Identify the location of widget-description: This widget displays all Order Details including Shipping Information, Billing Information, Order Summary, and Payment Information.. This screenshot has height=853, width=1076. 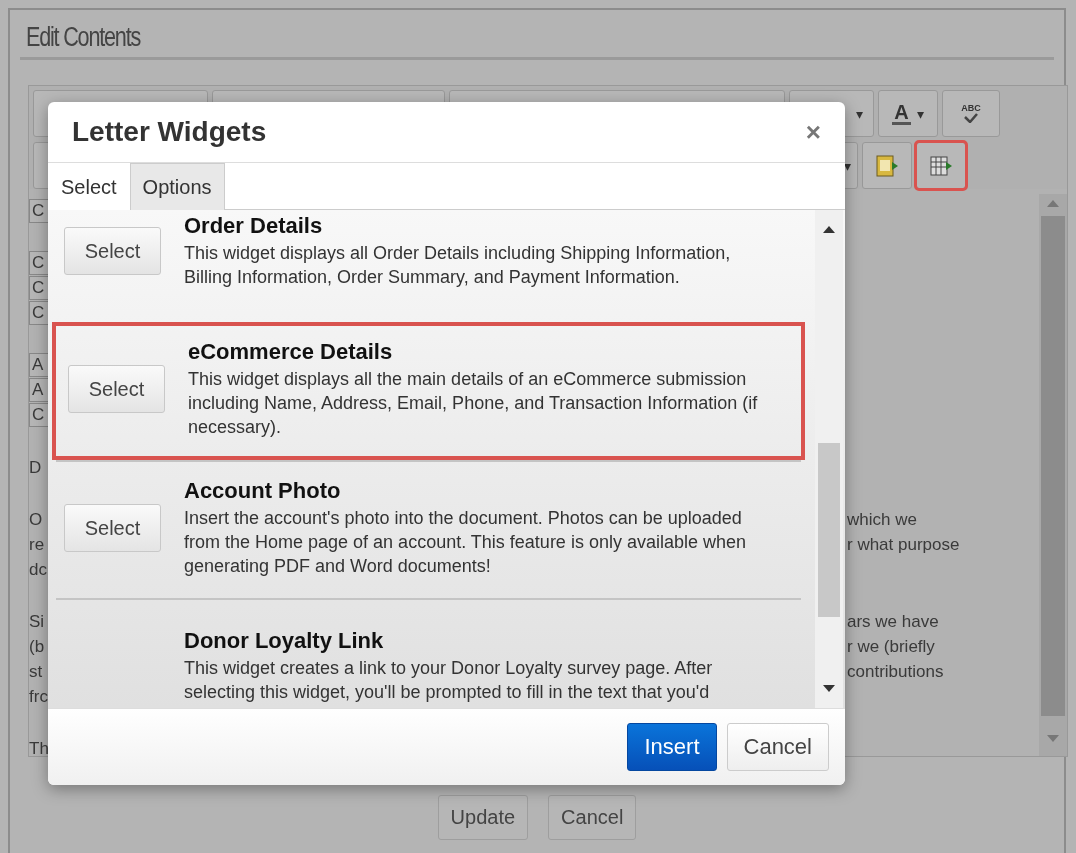
(458, 265).